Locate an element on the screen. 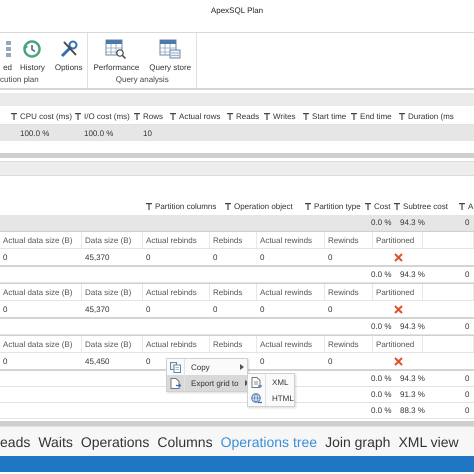  table-row: 100.0 % 100.0 % 10 is located at coordinates (237, 133).